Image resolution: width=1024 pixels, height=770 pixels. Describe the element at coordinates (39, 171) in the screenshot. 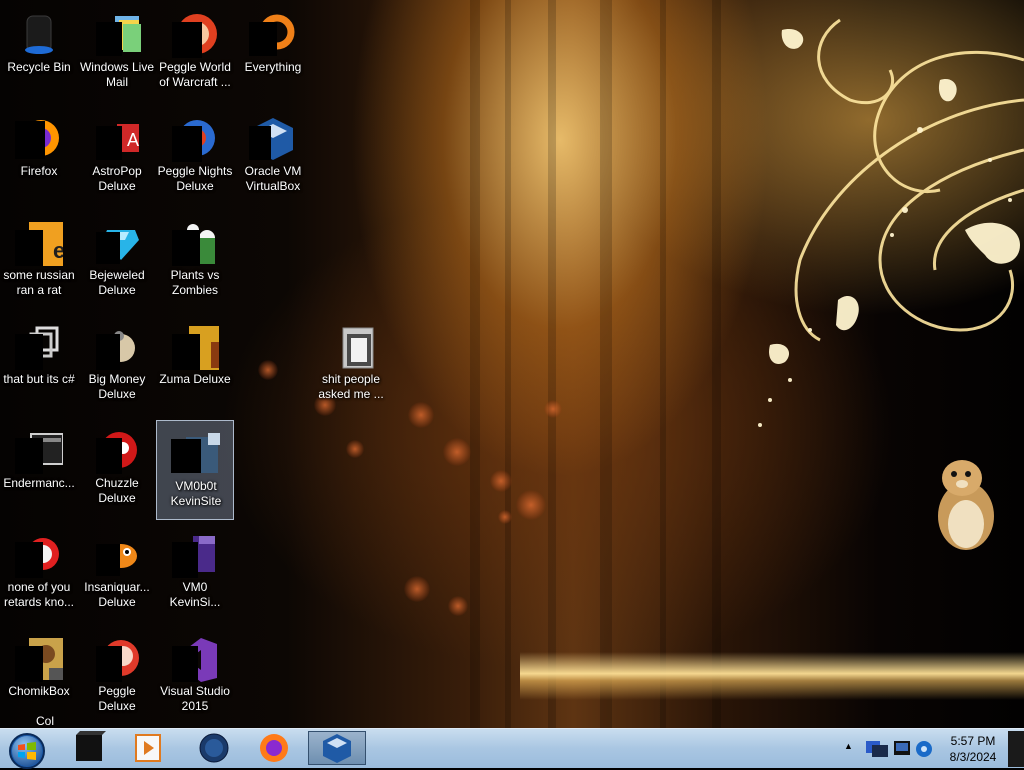

I see `icon-label: Firefox` at that location.